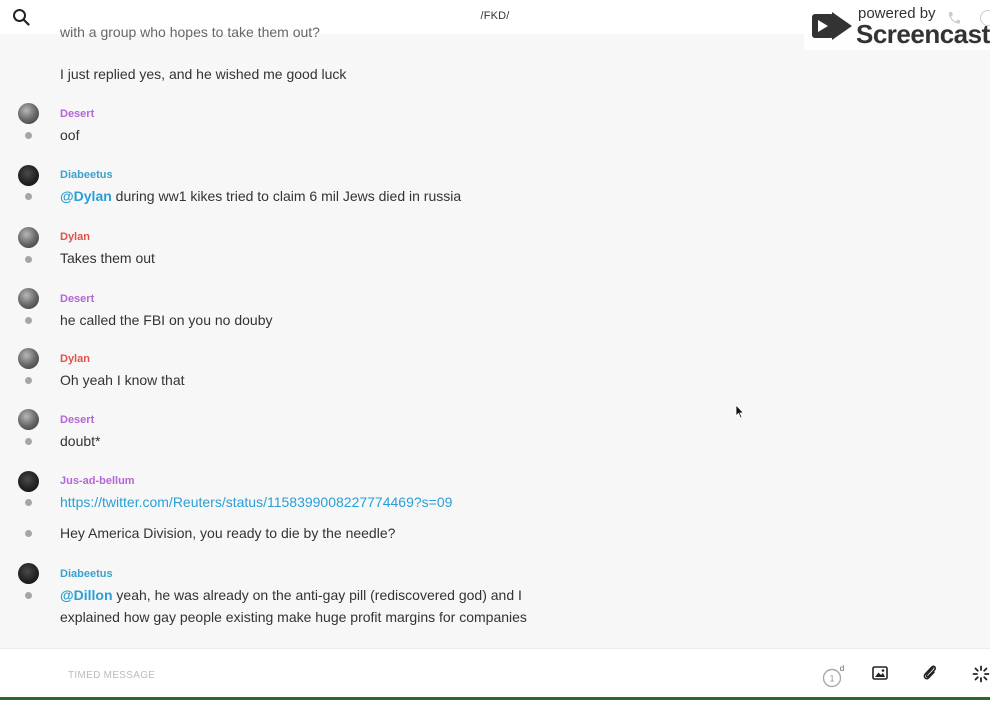 This screenshot has height=701, width=990. What do you see at coordinates (70, 135) in the screenshot?
I see `message-text: oof` at bounding box center [70, 135].